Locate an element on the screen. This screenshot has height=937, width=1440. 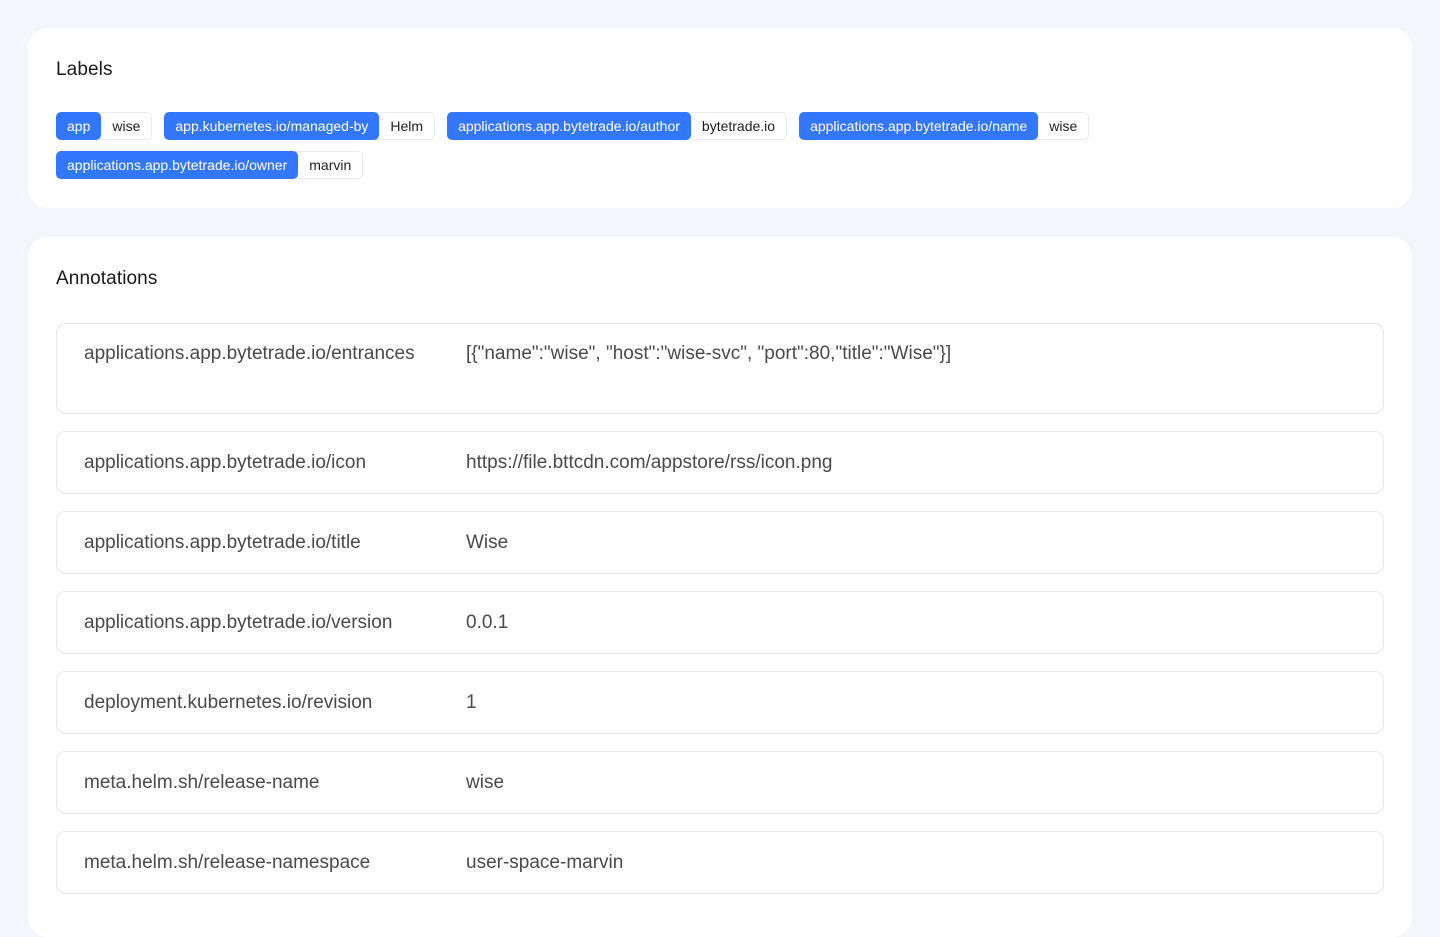
labels-title: Labels is located at coordinates (84, 69).